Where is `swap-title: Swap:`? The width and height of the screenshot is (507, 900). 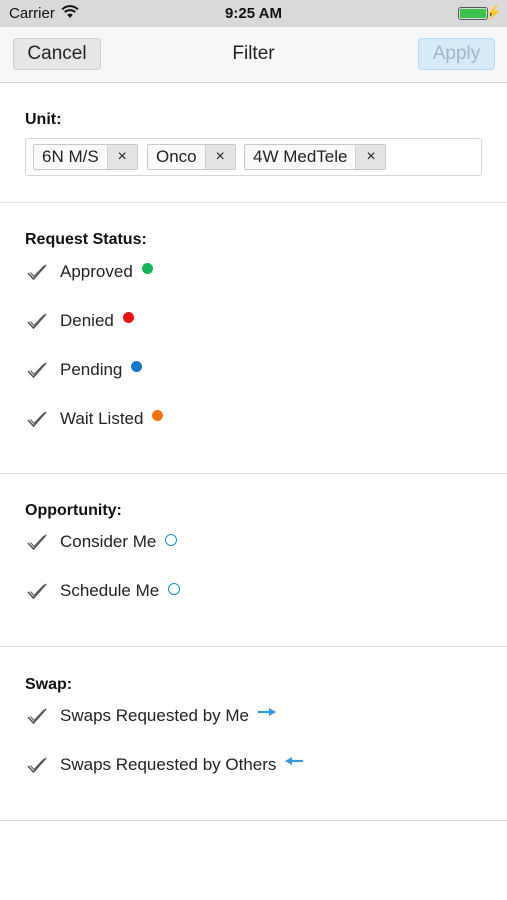
swap-title: Swap: is located at coordinates (49, 684).